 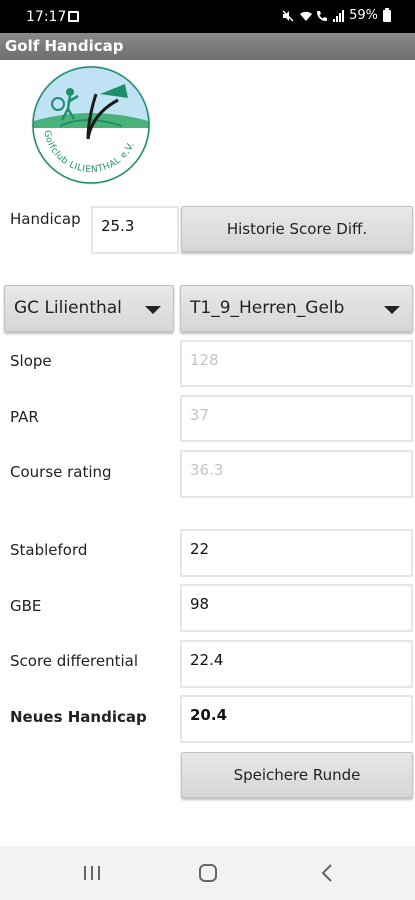 I want to click on history-button-label: Historie Score Diff., so click(x=297, y=229).